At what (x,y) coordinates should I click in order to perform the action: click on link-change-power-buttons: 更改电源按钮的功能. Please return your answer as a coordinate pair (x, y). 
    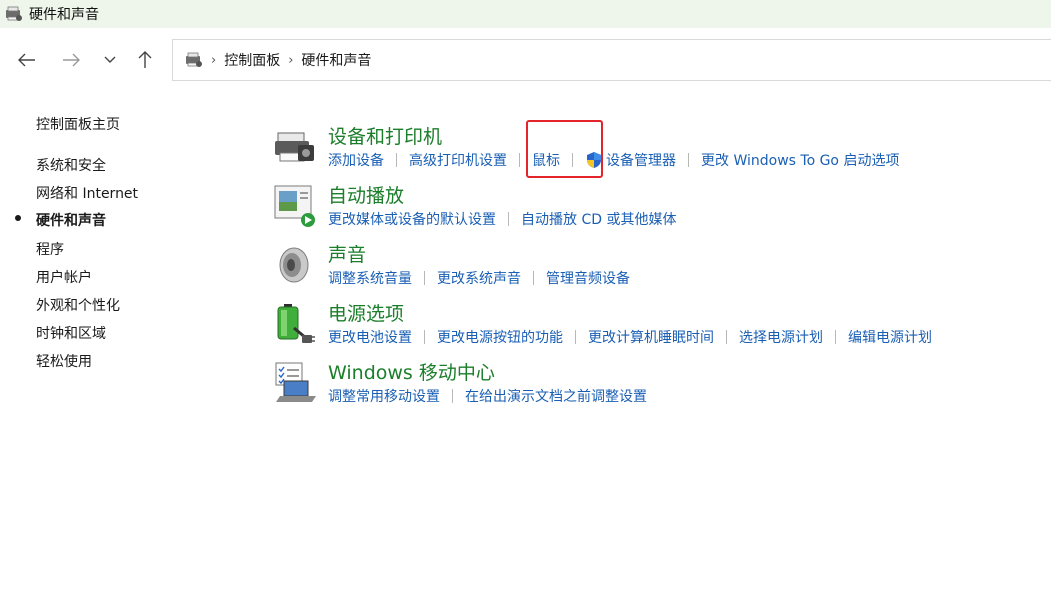
    Looking at the image, I should click on (500, 337).